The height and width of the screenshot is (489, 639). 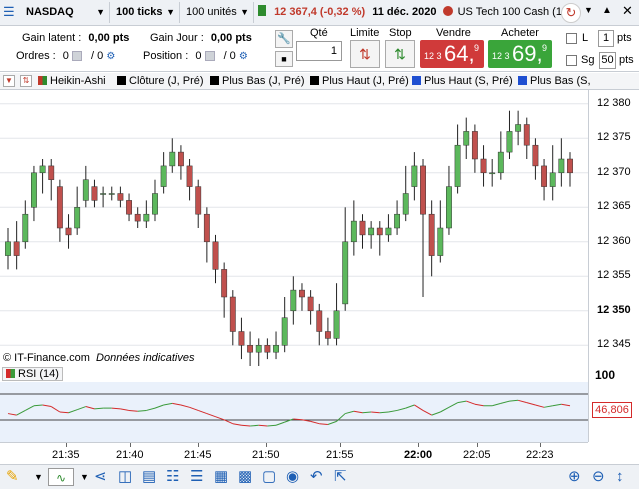 I want to click on trade-settings-icon: ■, so click(x=284, y=59).